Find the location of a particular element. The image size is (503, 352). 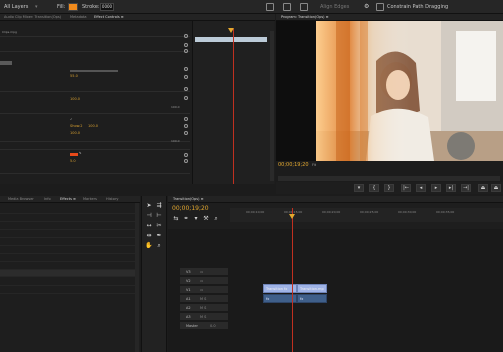

value-2b: 100.0 is located at coordinates (175, 107).